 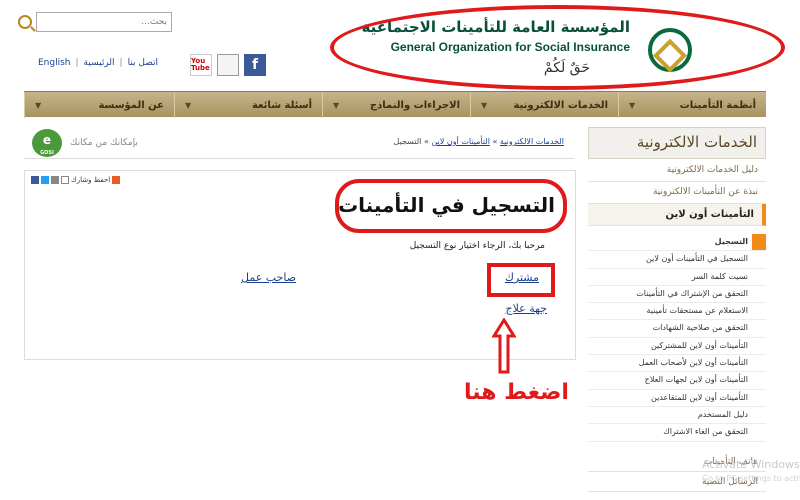 What do you see at coordinates (532, 141) in the screenshot?
I see `breadcrumb-link: الخدمات الالكترونية` at bounding box center [532, 141].